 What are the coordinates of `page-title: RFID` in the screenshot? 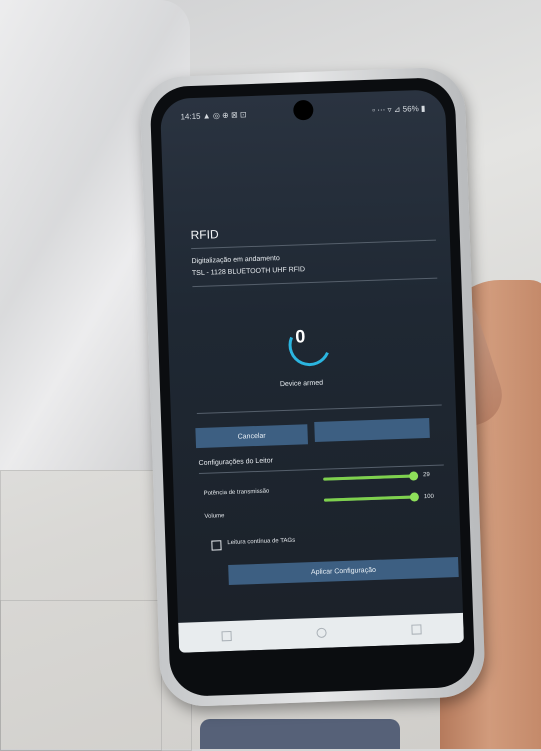 It's located at (204, 235).